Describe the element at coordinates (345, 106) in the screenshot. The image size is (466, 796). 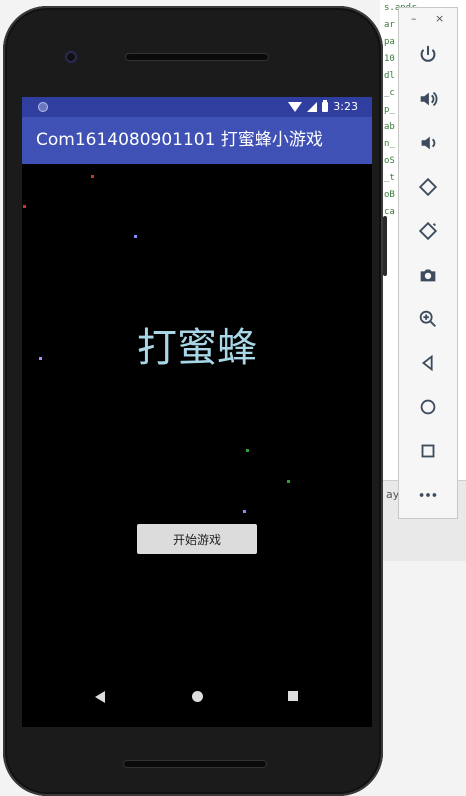
I see `status-time: 3:23` at that location.